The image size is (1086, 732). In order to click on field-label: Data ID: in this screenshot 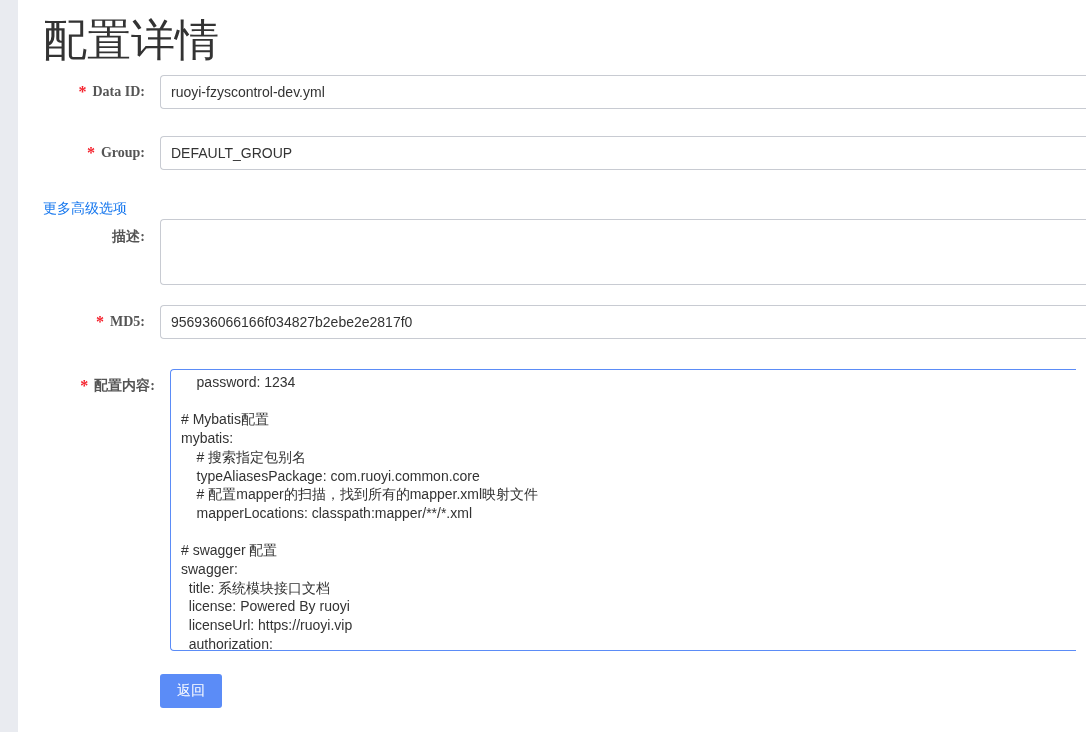, I will do `click(118, 92)`.